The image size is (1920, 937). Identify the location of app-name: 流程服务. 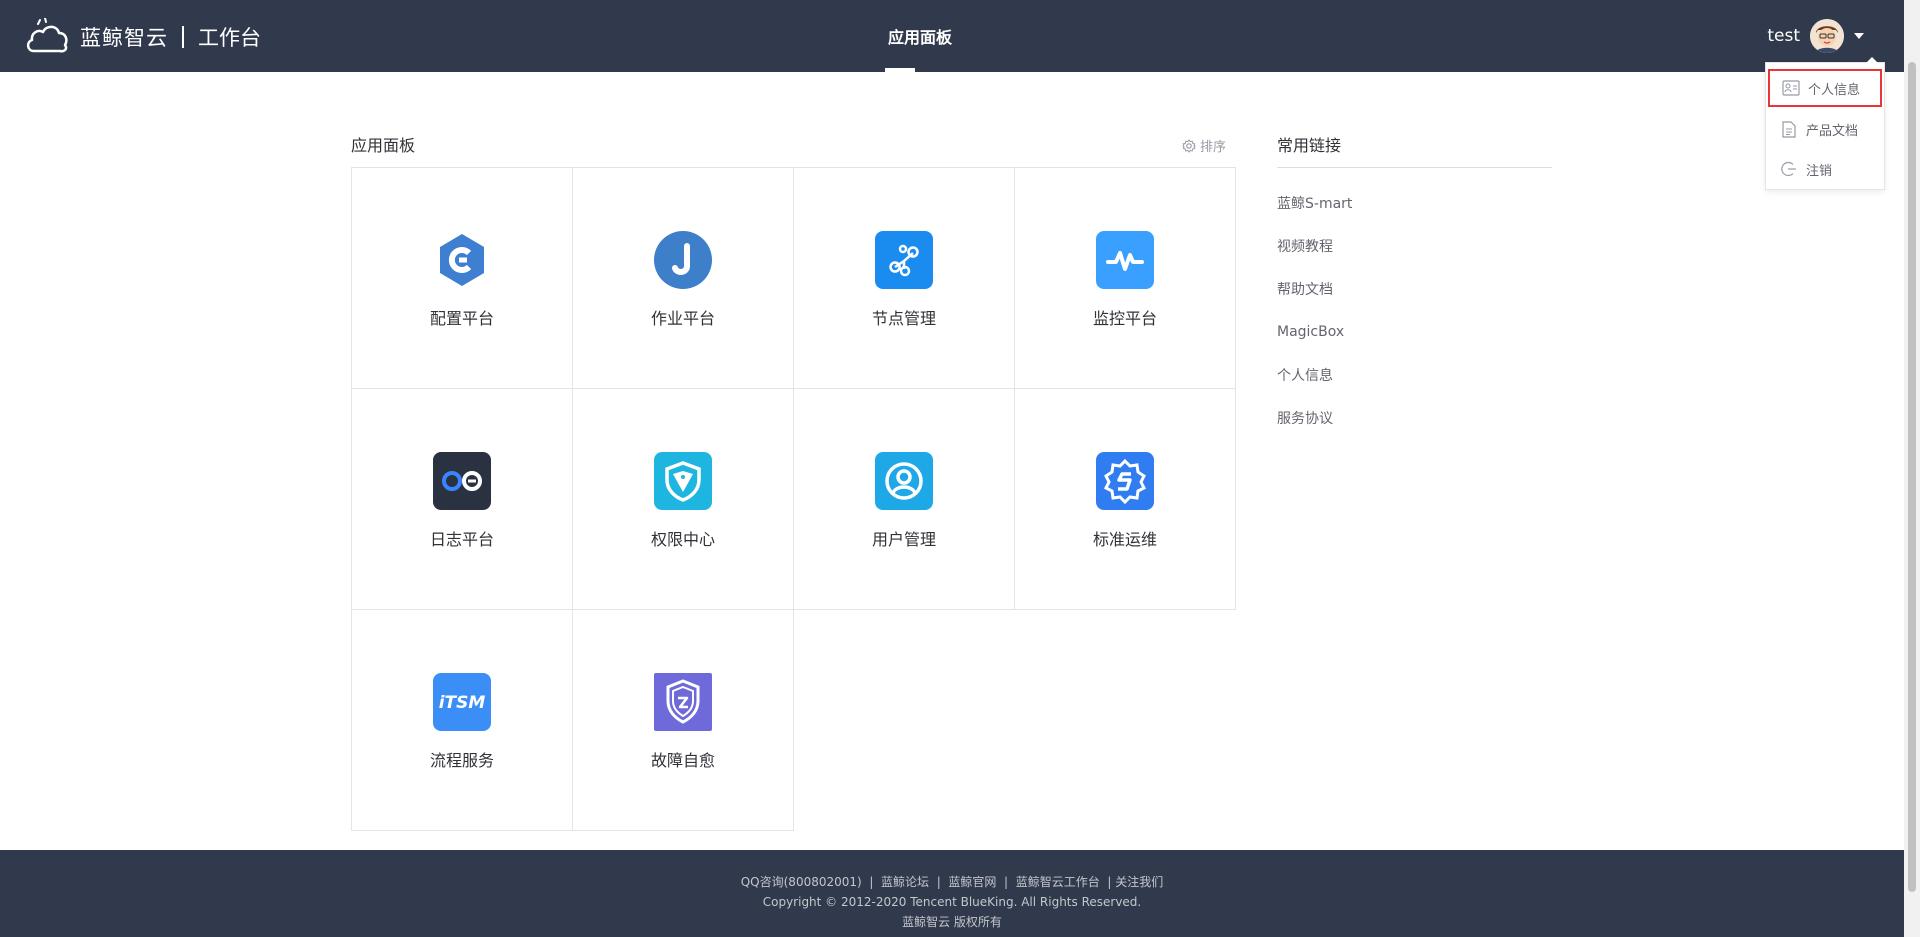
(461, 760).